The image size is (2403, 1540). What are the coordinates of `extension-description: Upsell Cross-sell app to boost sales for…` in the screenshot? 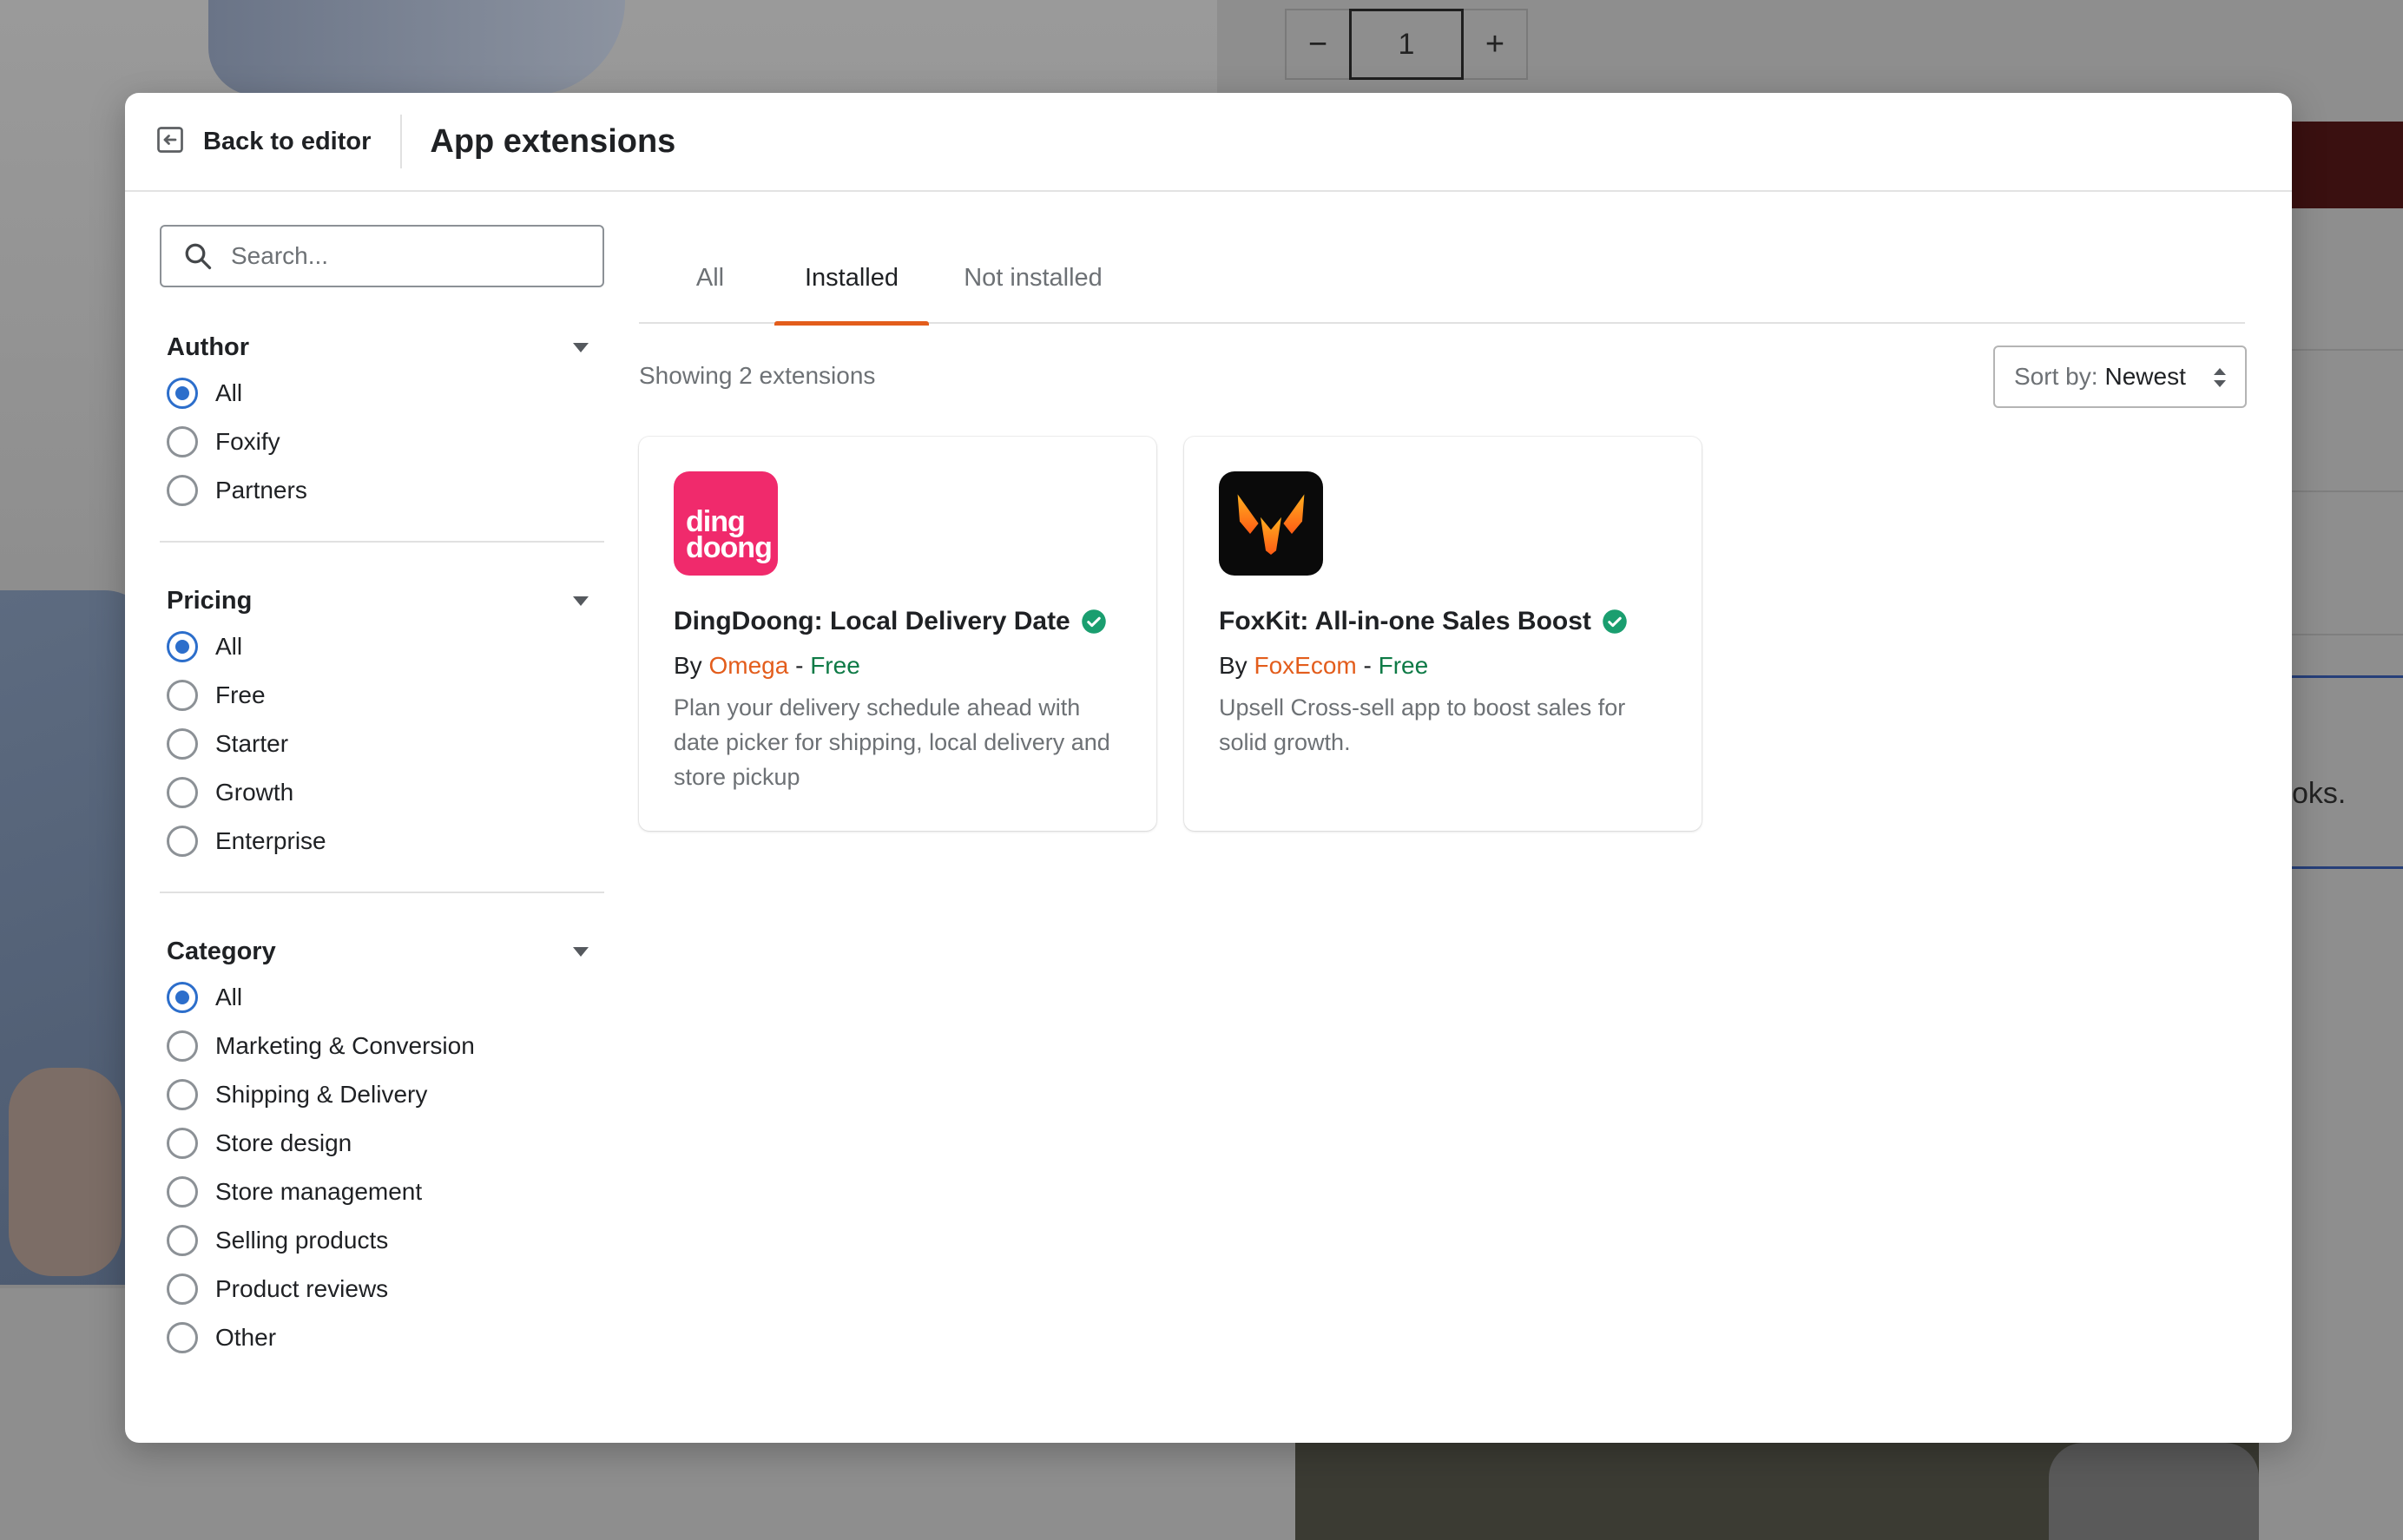 It's located at (1422, 725).